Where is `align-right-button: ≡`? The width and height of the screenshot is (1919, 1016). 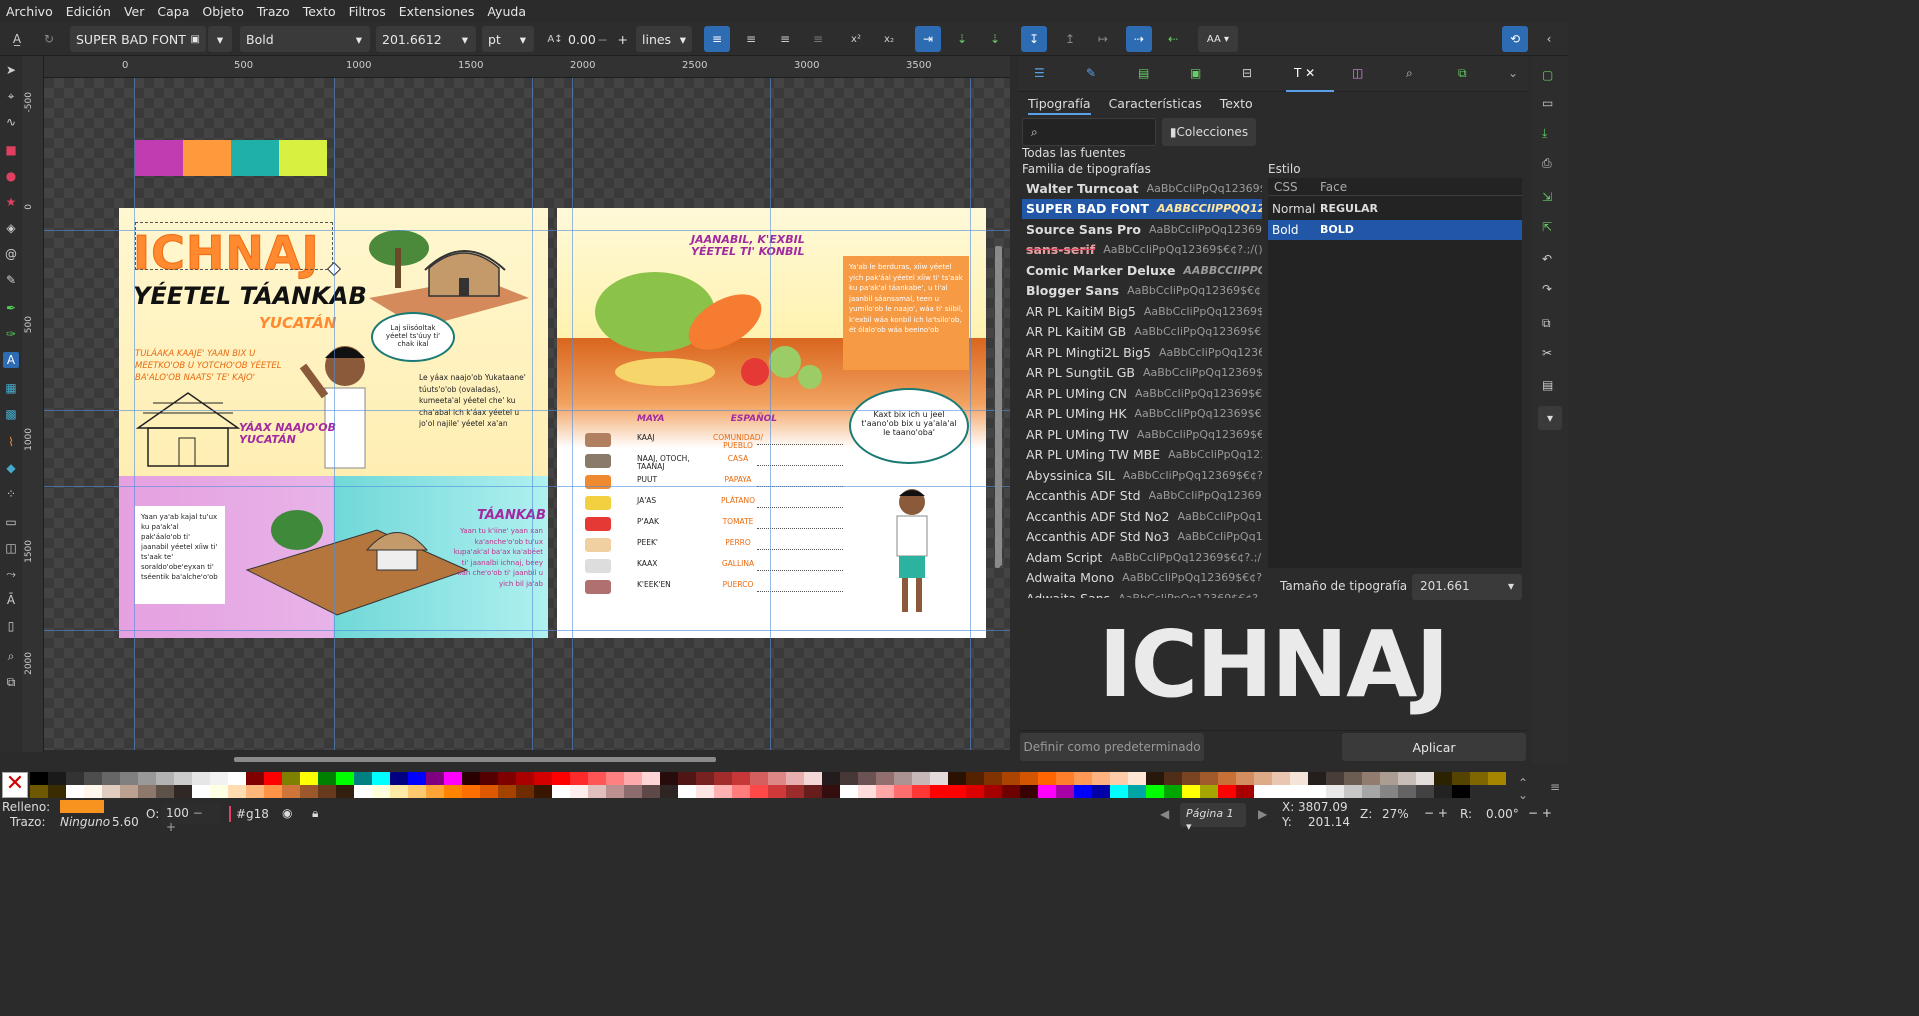
align-right-button: ≡ is located at coordinates (785, 39).